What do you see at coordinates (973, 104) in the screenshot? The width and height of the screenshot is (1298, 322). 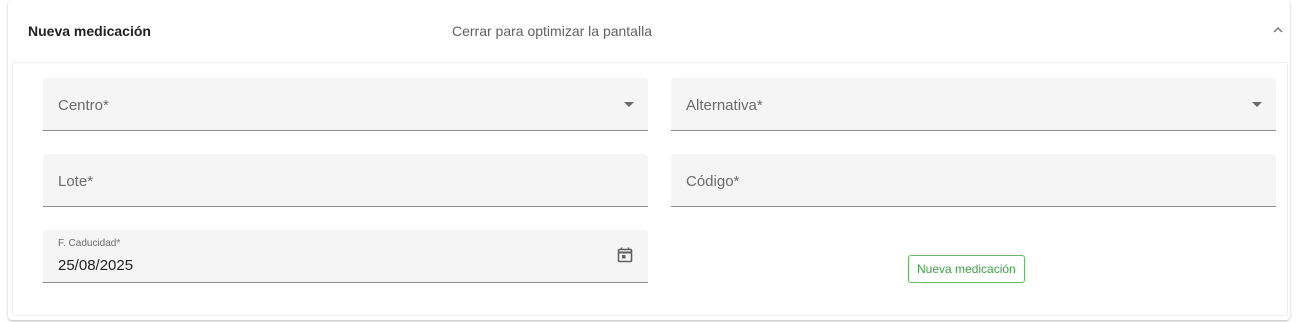 I see `alternativa-select: Alternativa*` at bounding box center [973, 104].